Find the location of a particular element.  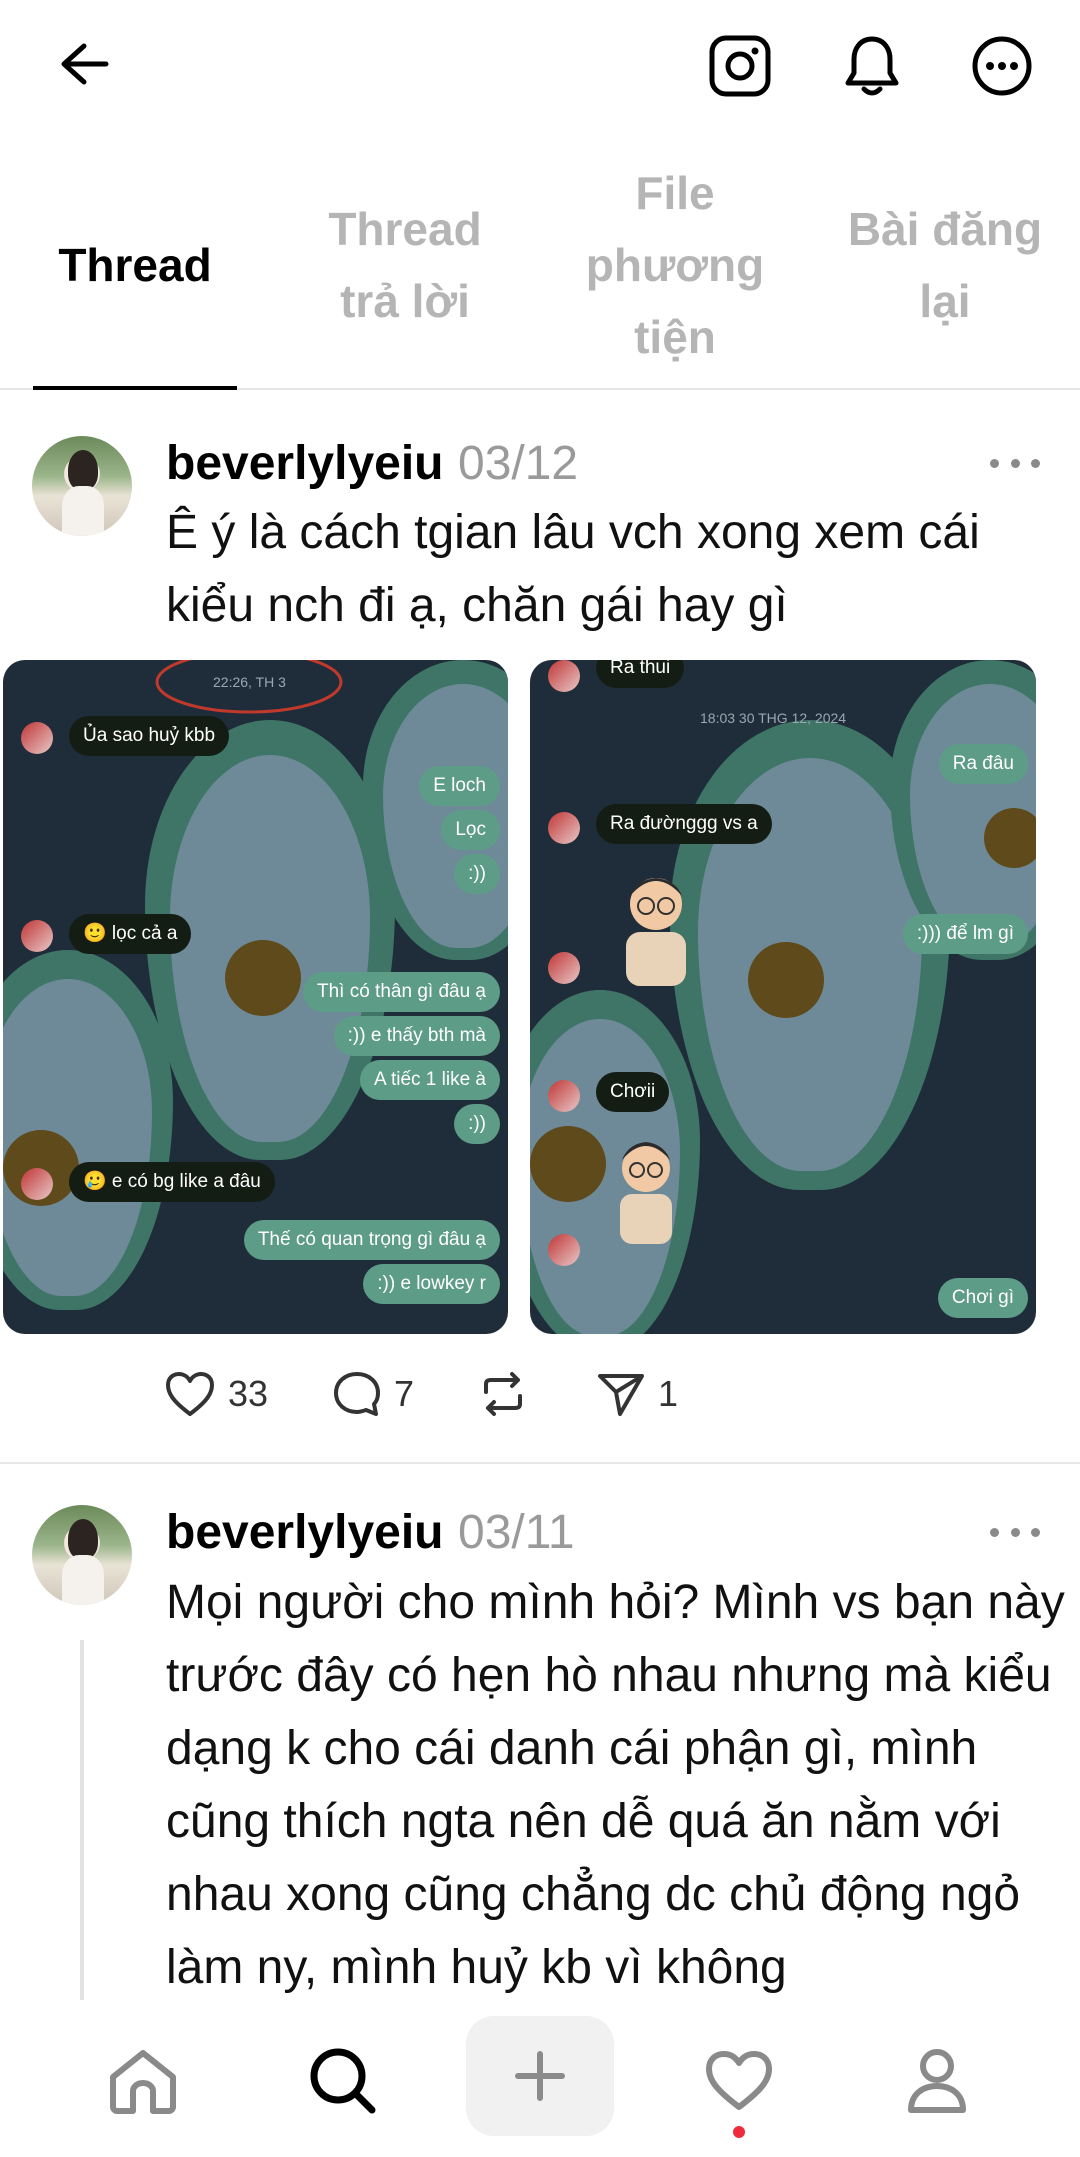

more-circle-icon is located at coordinates (1002, 66).